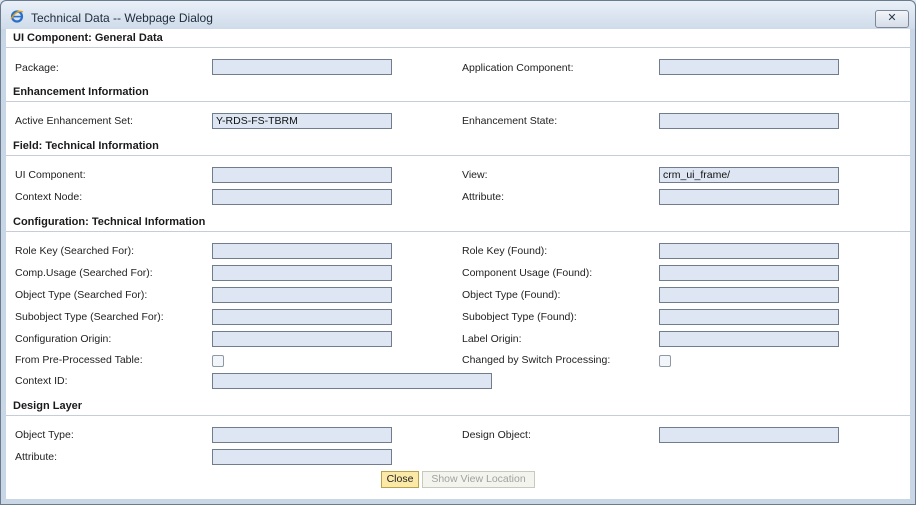 This screenshot has width=916, height=505. What do you see at coordinates (749, 339) in the screenshot?
I see `label-origin-field` at bounding box center [749, 339].